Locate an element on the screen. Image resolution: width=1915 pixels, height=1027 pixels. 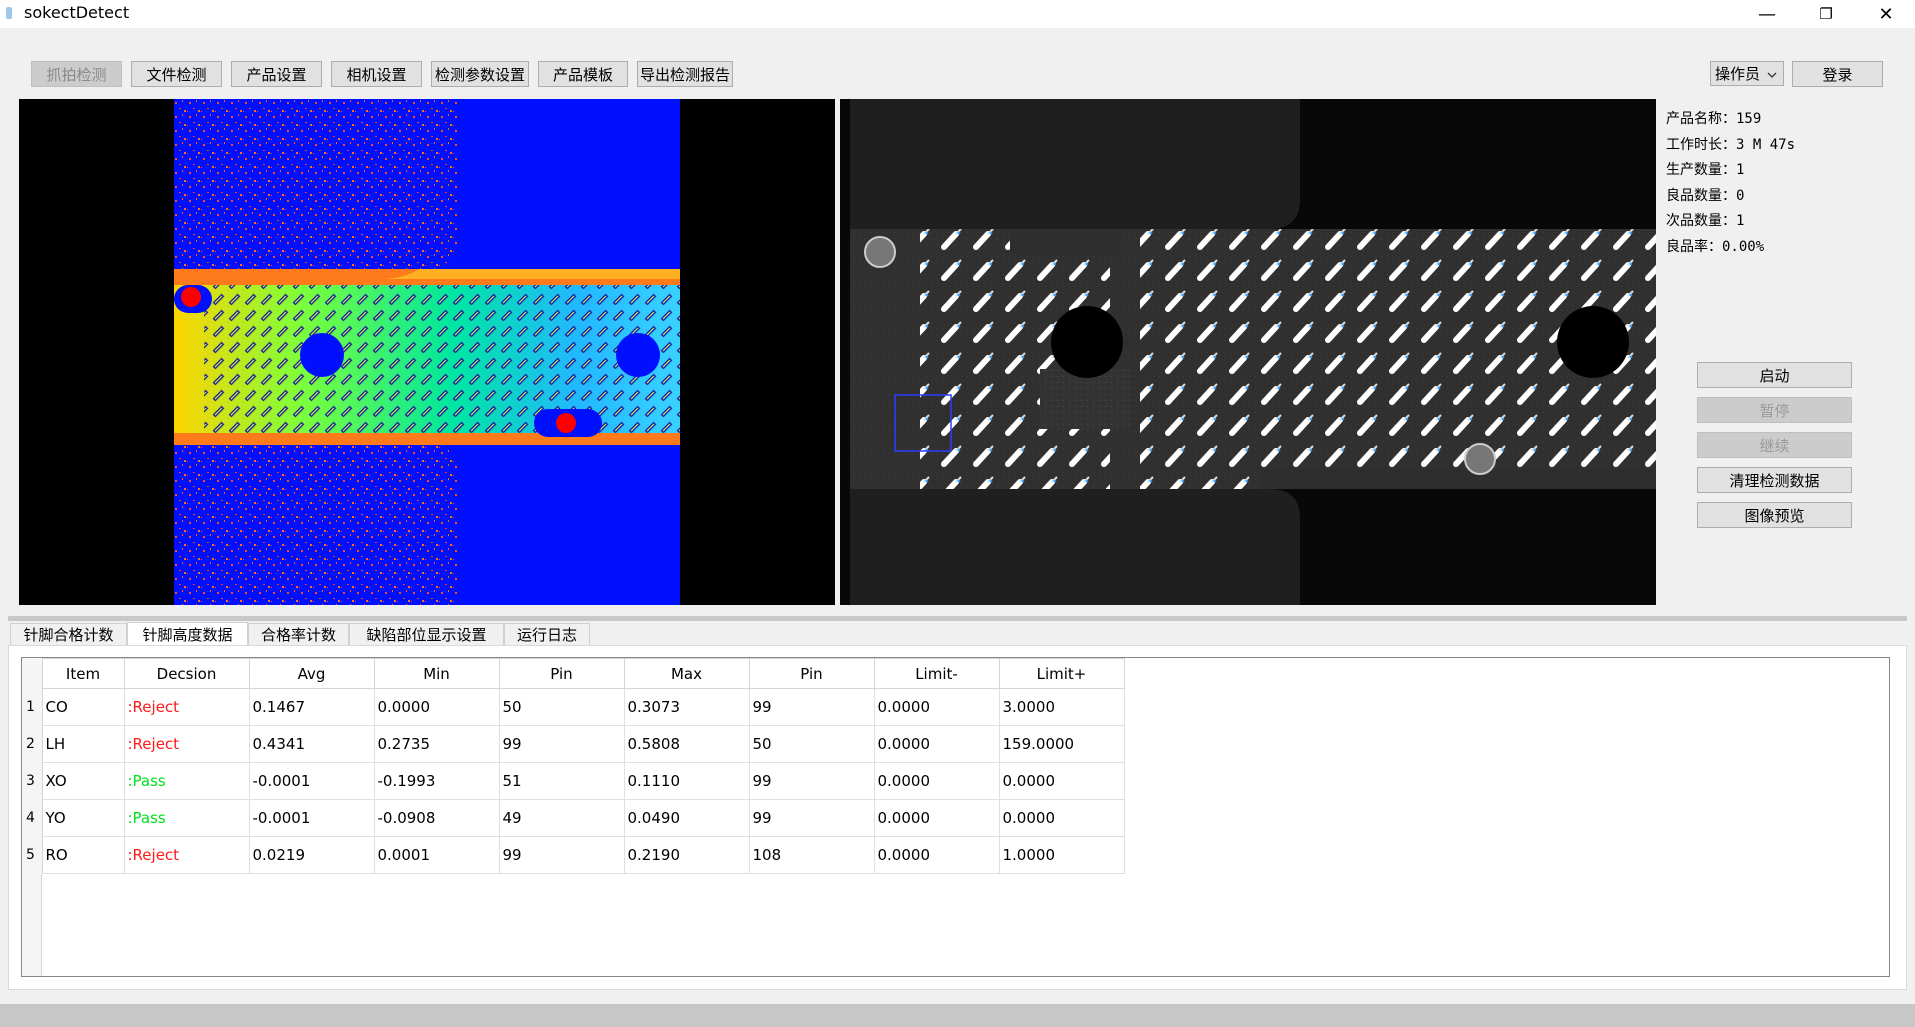
column-header-item: Item is located at coordinates (83, 673).